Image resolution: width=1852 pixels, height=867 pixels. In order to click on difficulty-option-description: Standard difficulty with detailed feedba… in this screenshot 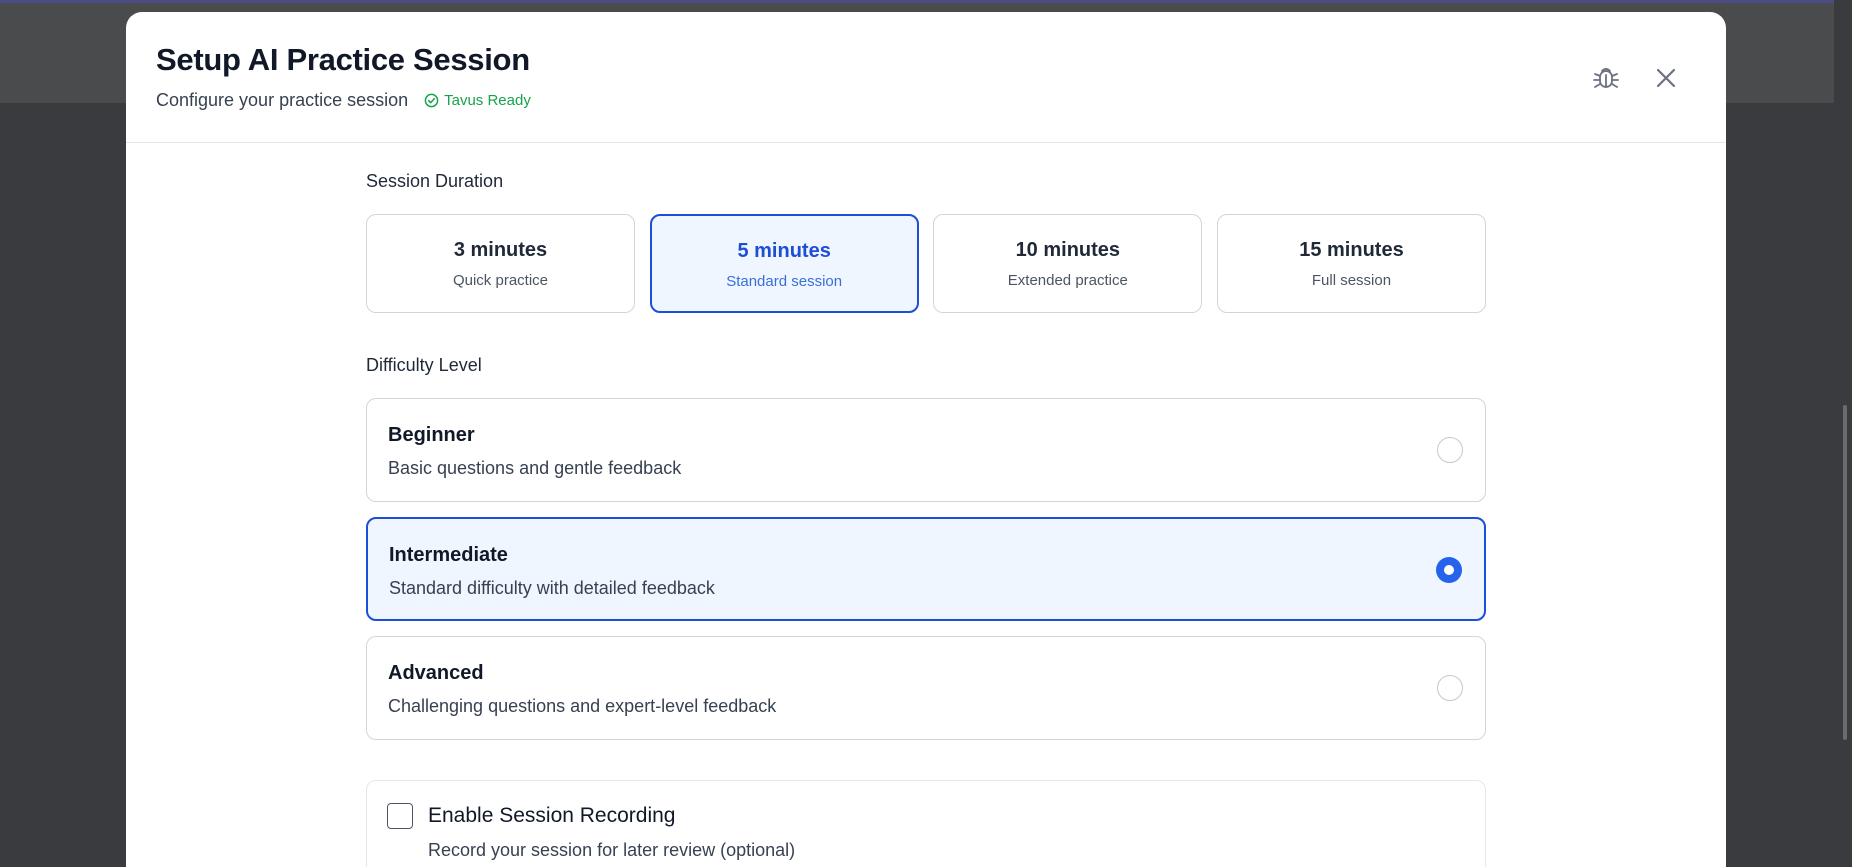, I will do `click(552, 588)`.